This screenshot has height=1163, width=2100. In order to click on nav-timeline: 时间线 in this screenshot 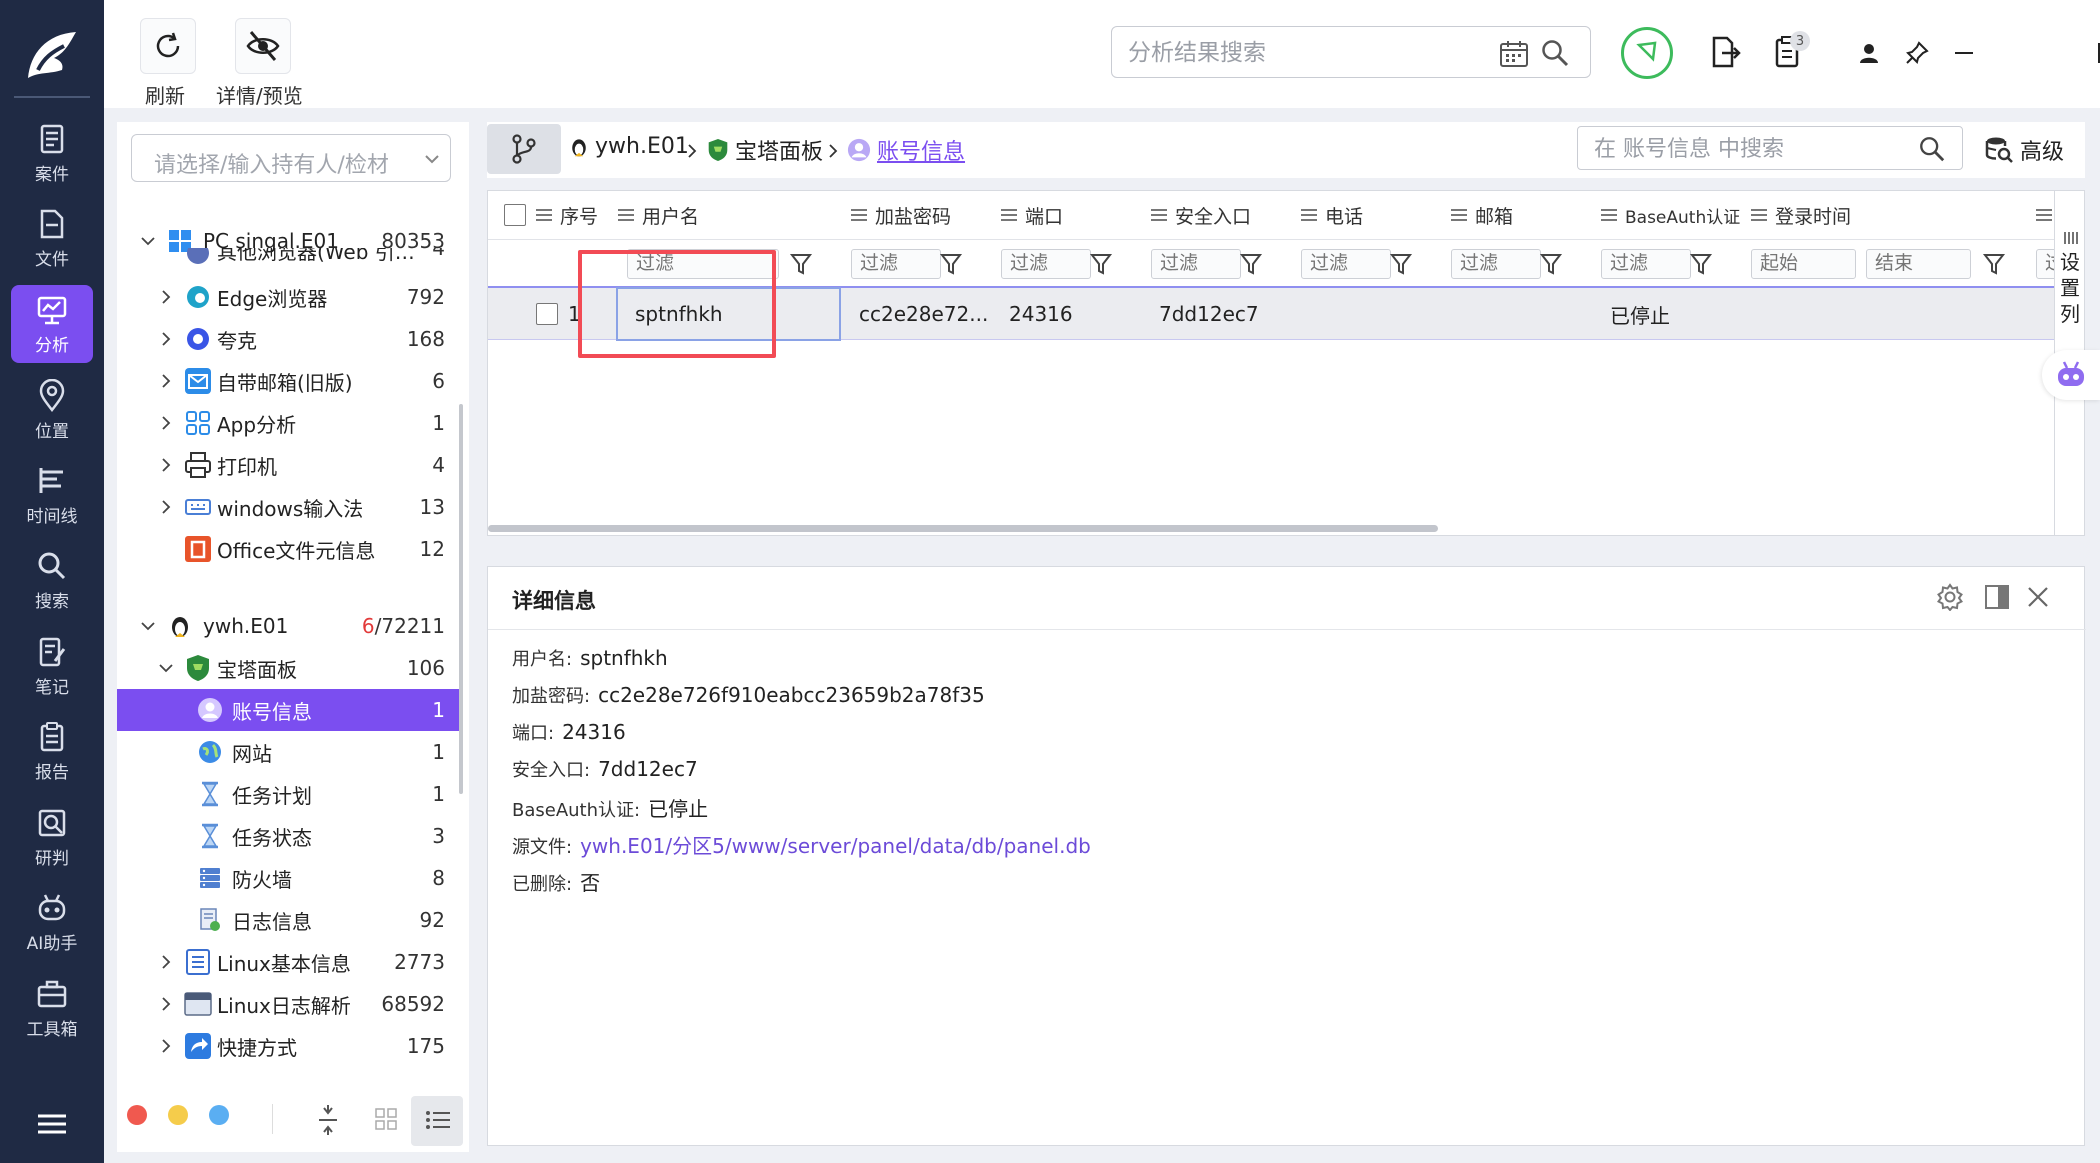, I will do `click(52, 495)`.